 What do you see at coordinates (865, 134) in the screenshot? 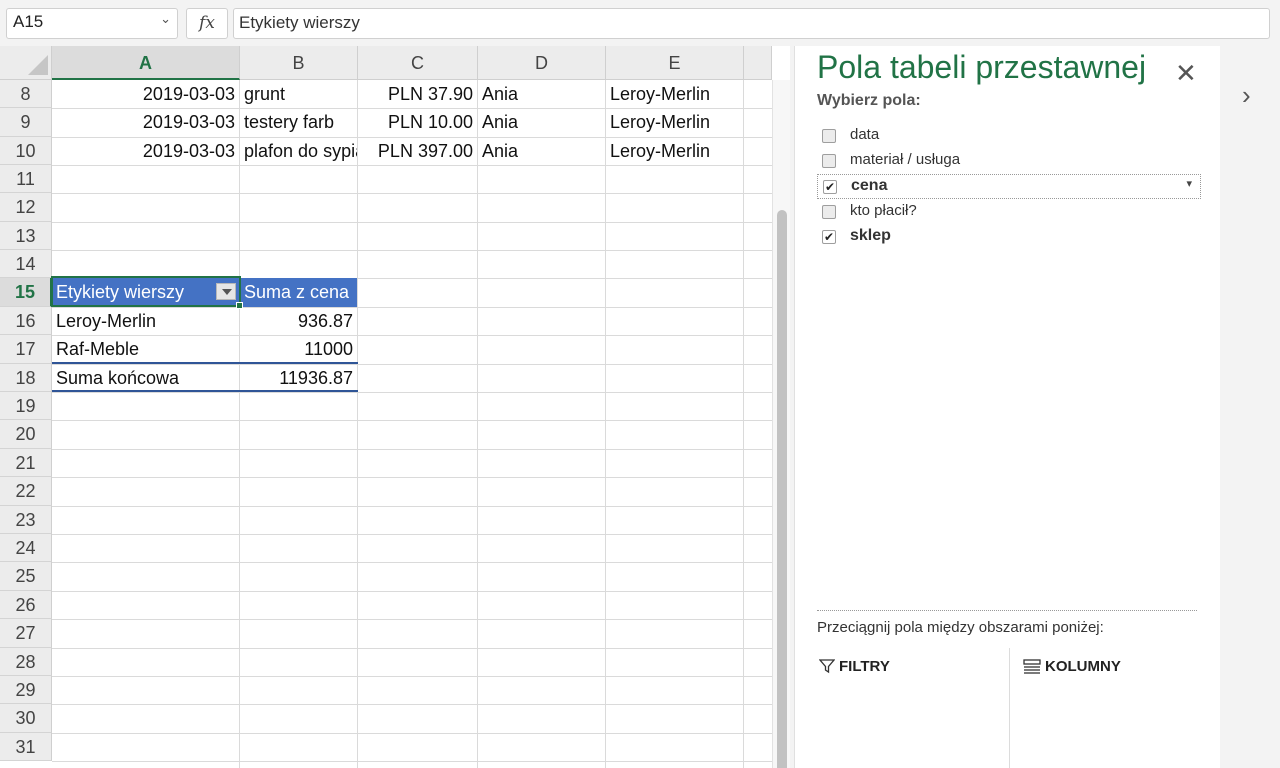
I see `field-label: data` at bounding box center [865, 134].